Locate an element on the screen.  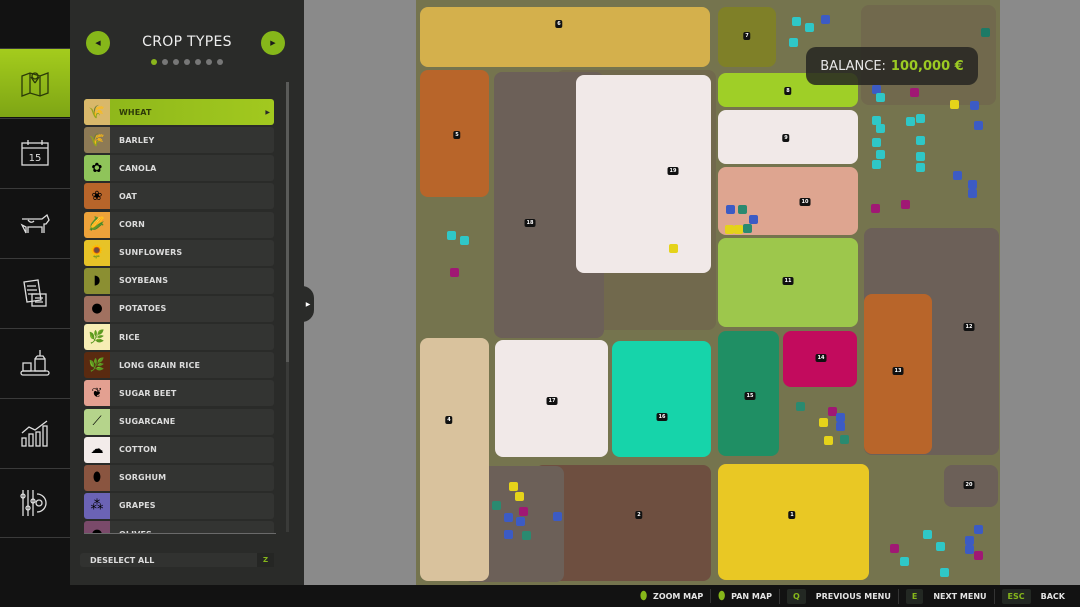
nav-settings is located at coordinates (35, 502).